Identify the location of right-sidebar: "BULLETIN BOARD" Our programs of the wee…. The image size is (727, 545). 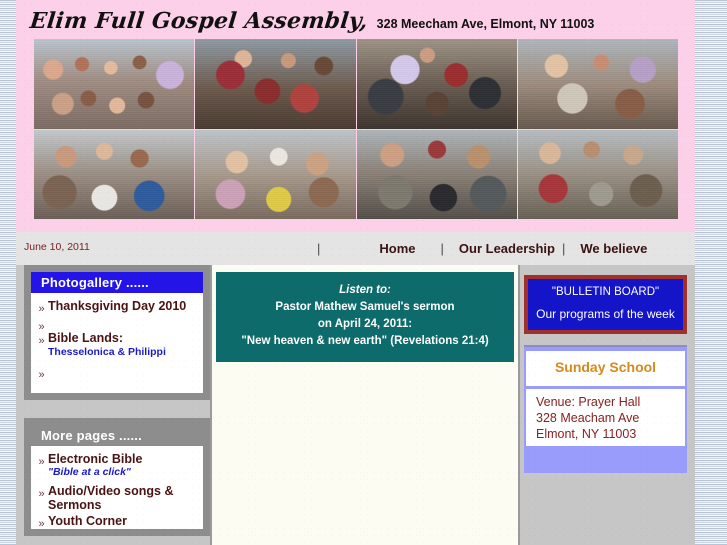
(605, 405).